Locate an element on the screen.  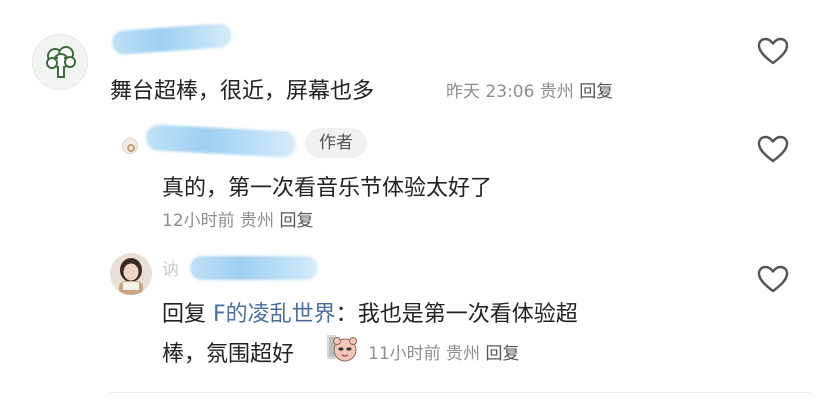
reply-text-continued: 棒，氛围超好 is located at coordinates (228, 354).